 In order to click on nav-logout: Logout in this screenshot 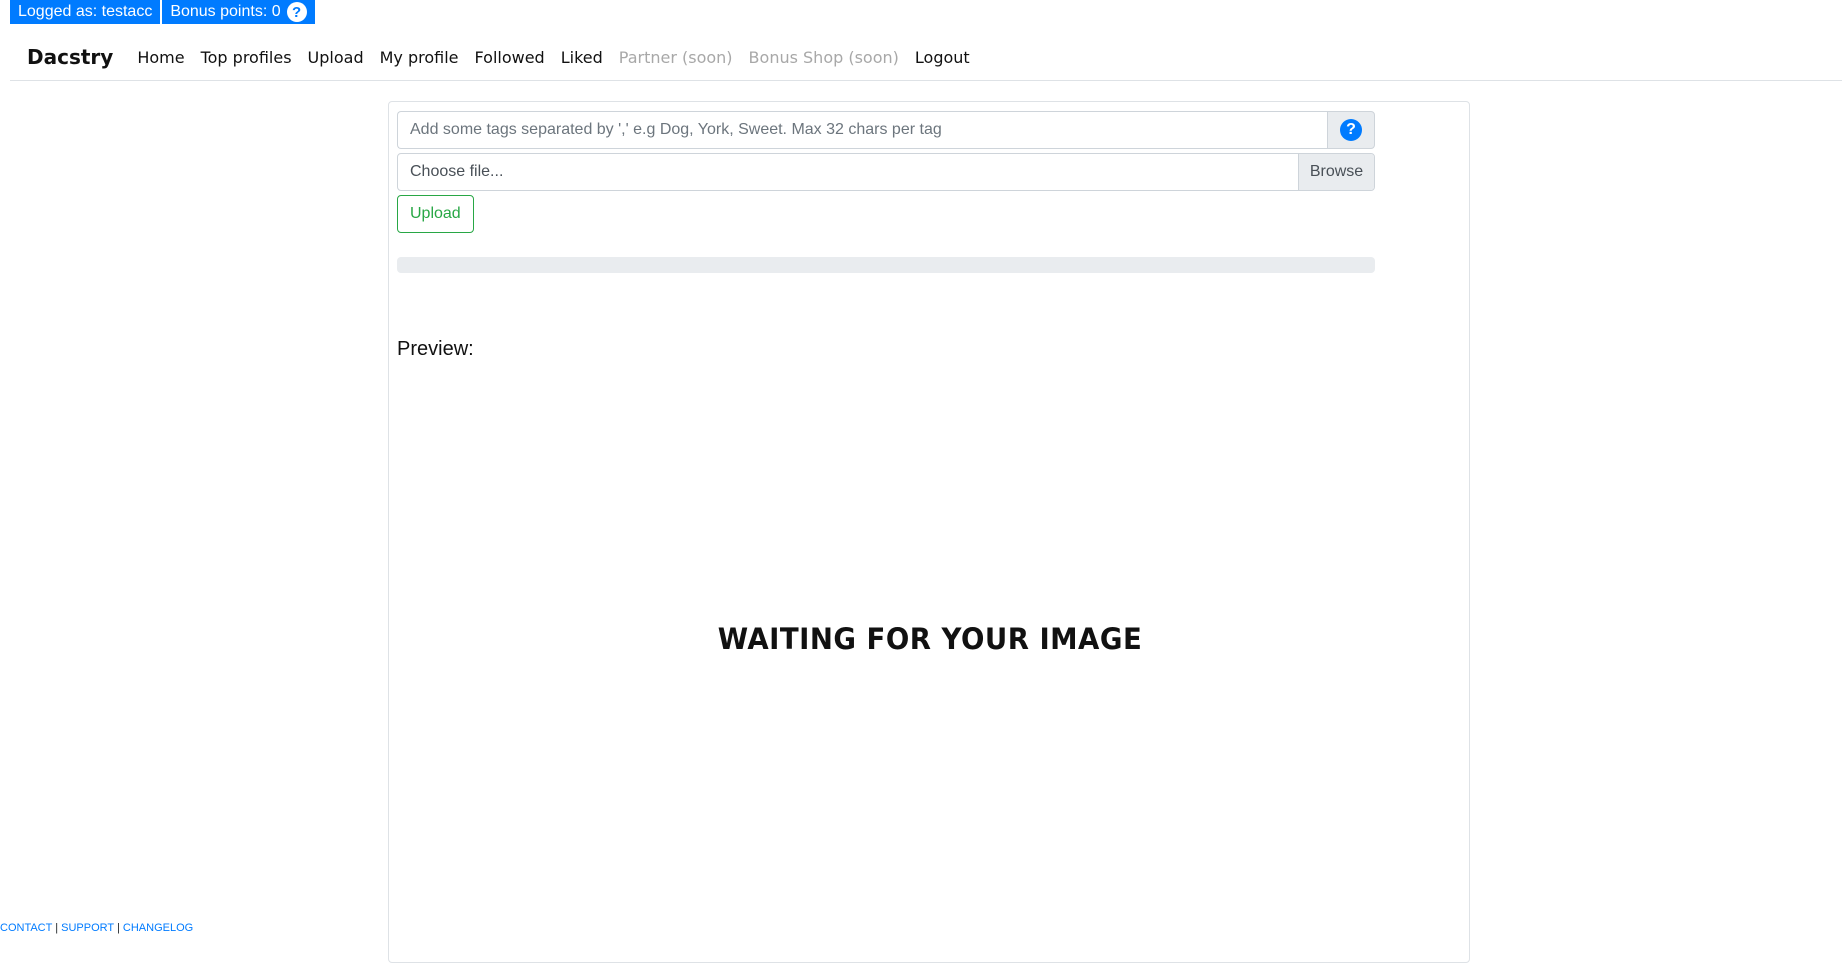, I will do `click(942, 57)`.